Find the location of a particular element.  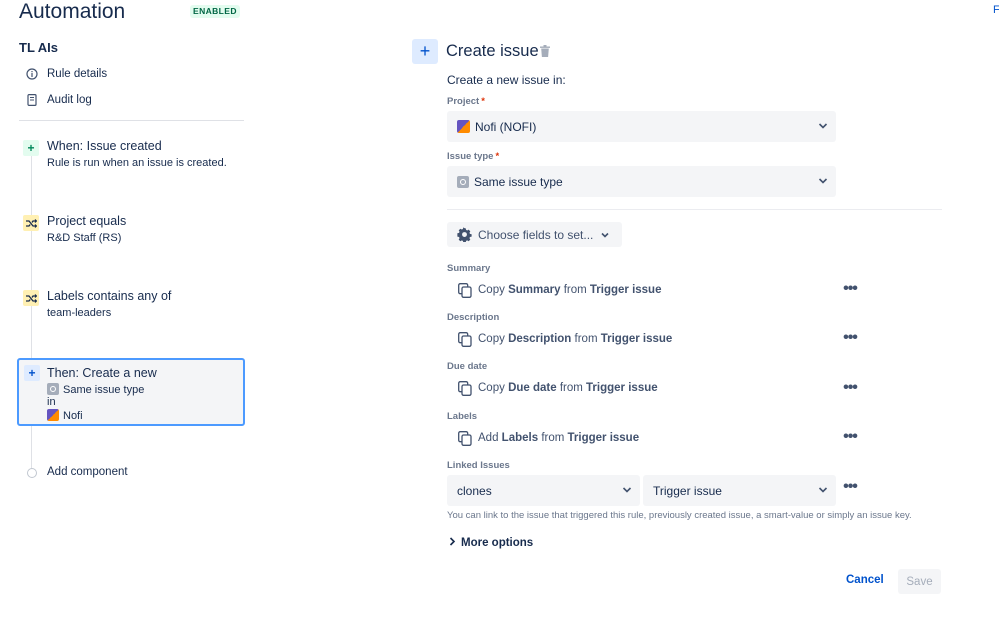

issue-type-label-text: Issue type is located at coordinates (470, 156).